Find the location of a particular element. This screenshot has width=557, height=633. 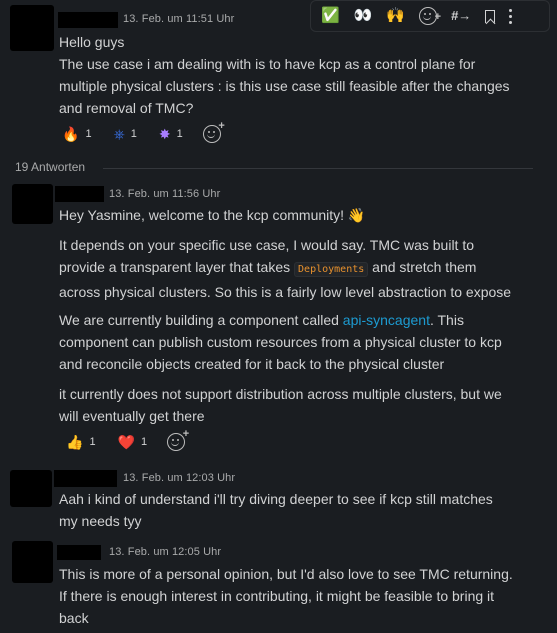

reaction-heart: ❤️ 1 is located at coordinates (133, 442).